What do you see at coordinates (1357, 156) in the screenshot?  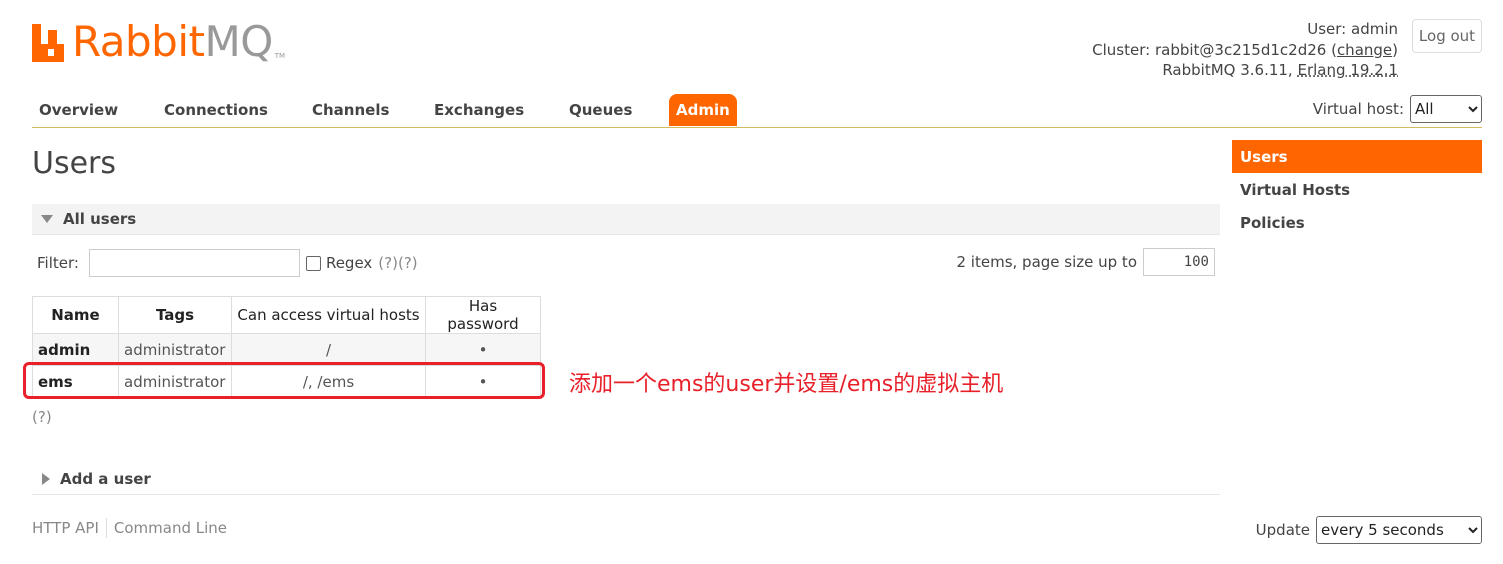 I see `sidebar-item-users: Users` at bounding box center [1357, 156].